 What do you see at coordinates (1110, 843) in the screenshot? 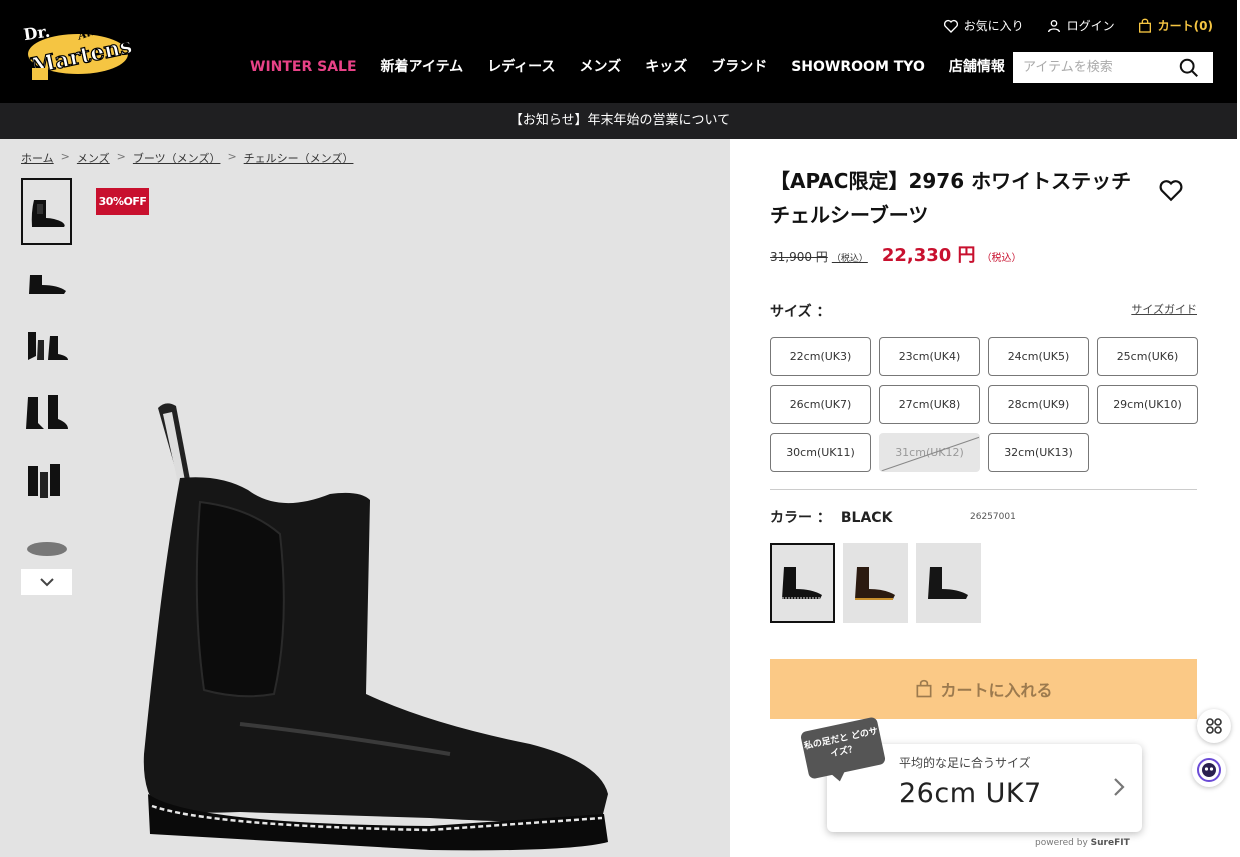
I see `surefit-brand: SureFIT` at bounding box center [1110, 843].